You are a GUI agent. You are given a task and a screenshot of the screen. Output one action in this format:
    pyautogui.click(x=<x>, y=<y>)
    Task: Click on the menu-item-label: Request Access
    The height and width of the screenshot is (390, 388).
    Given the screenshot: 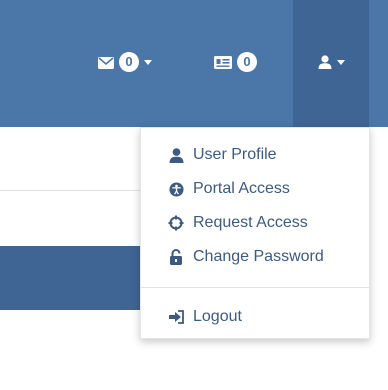 What is the action you would take?
    pyautogui.click(x=250, y=222)
    